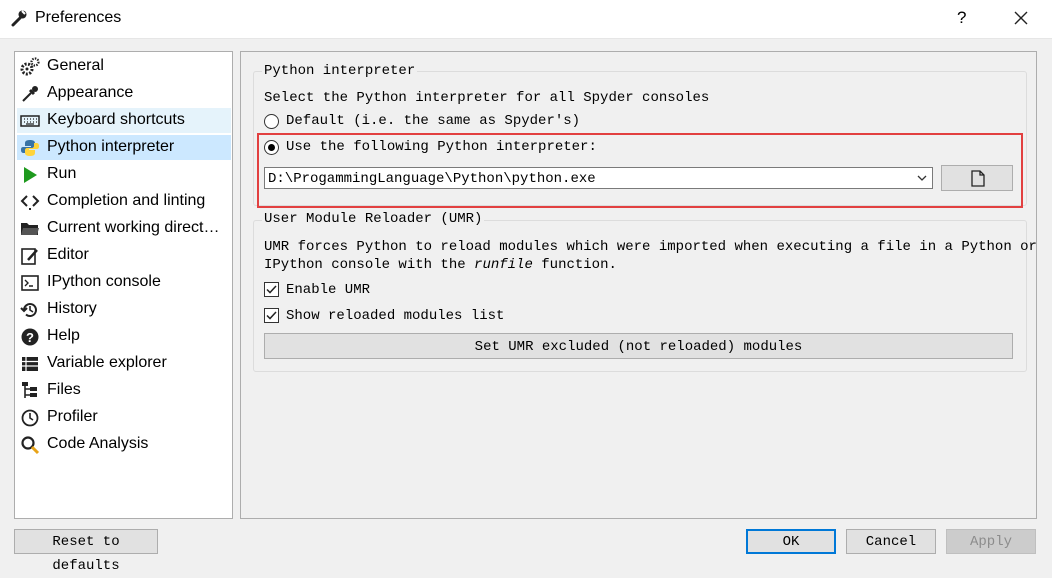  Describe the element at coordinates (638, 346) in the screenshot. I see `set-umr-excluded-button: Set UMR excluded (not reloaded) modules` at that location.